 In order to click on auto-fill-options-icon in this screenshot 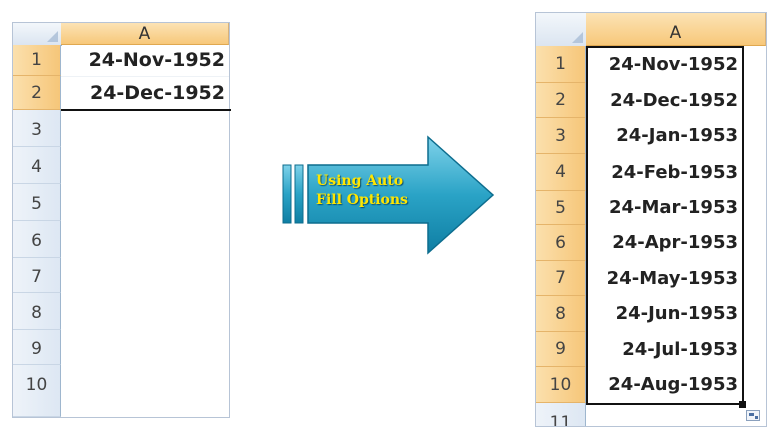, I will do `click(753, 415)`.